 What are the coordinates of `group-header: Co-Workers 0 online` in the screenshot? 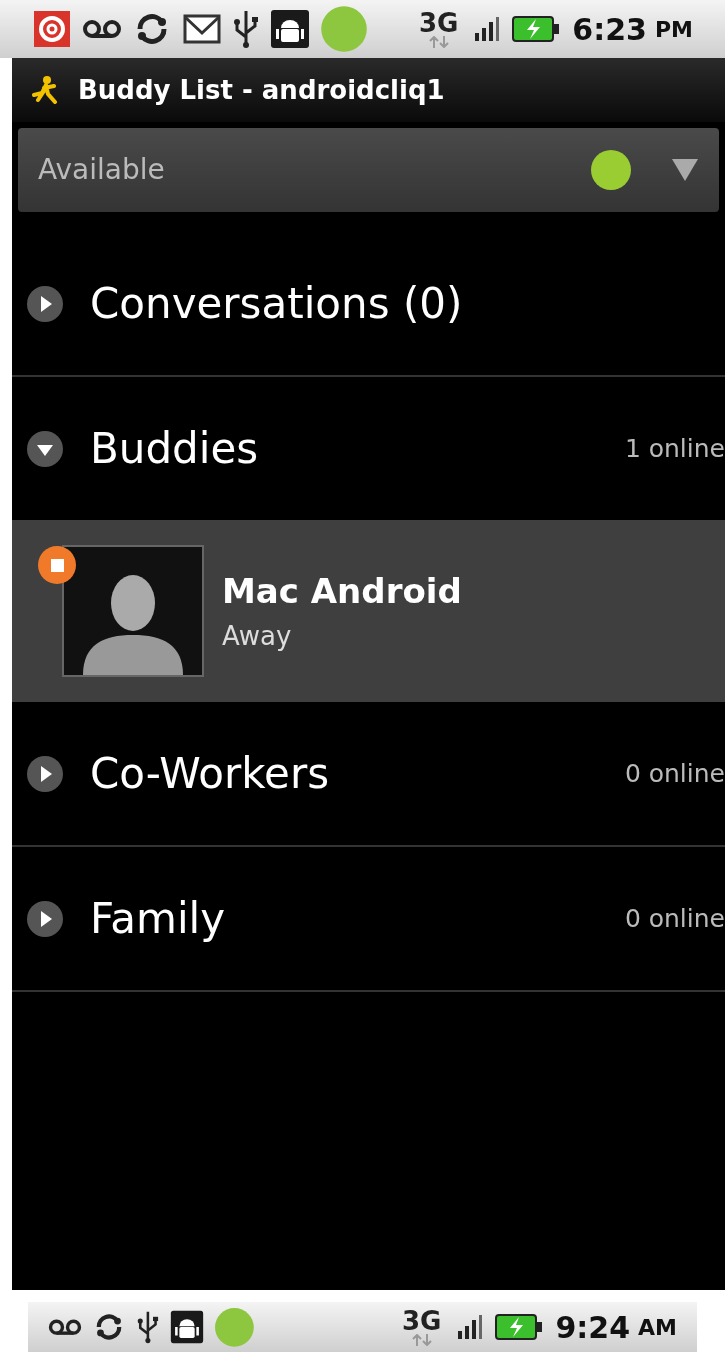 It's located at (368, 773).